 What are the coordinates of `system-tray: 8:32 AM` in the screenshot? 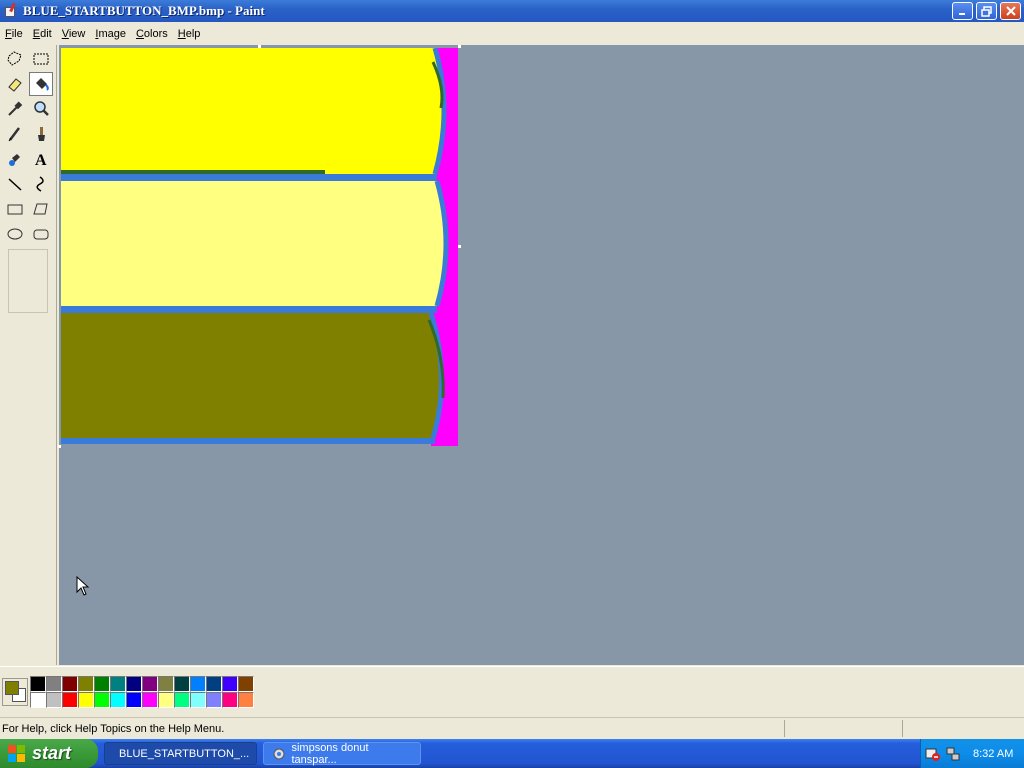 It's located at (972, 753).